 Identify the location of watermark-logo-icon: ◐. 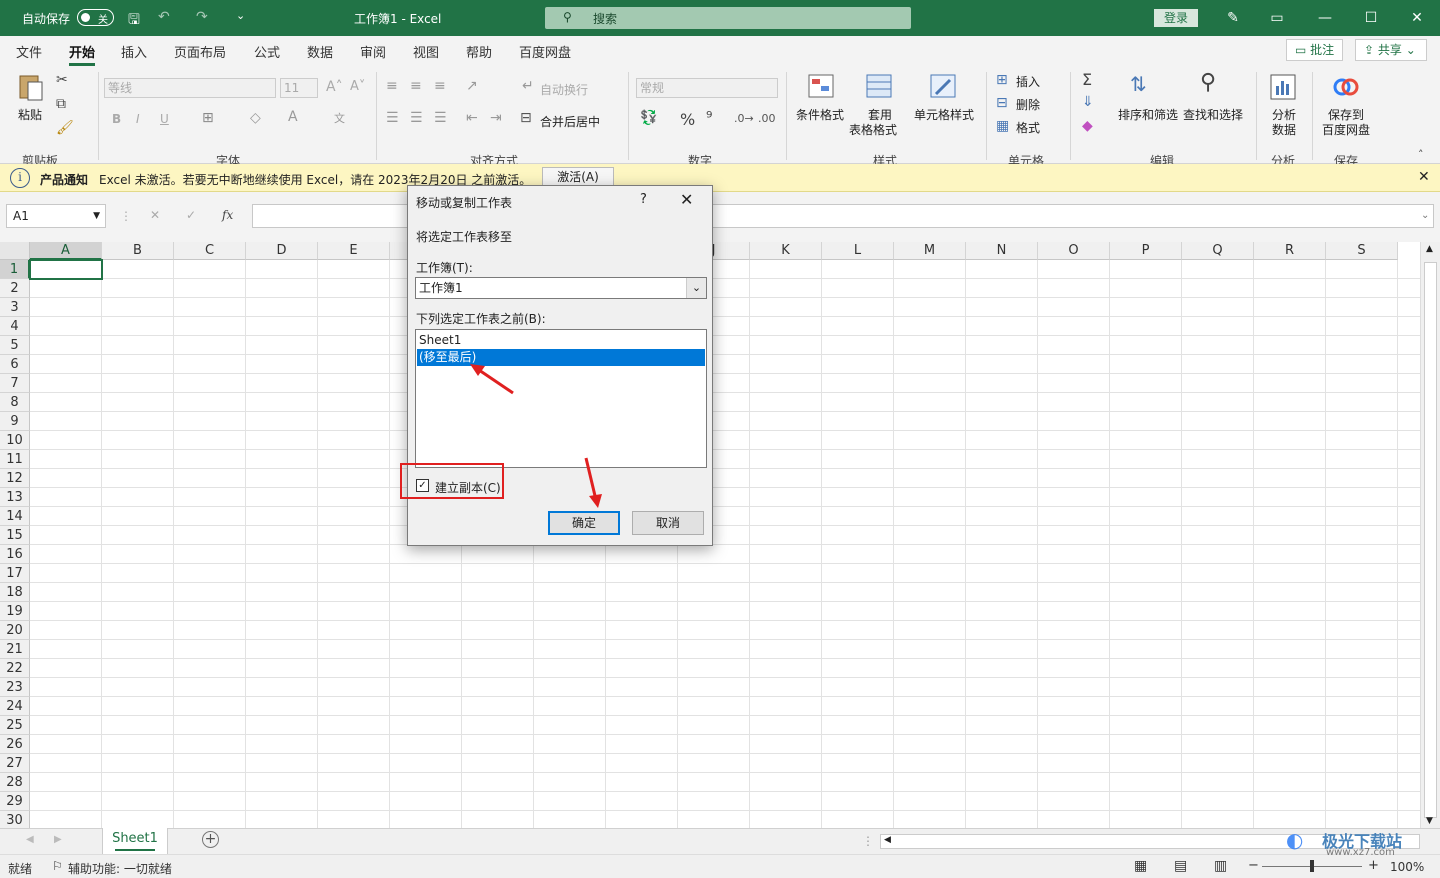
(1295, 840).